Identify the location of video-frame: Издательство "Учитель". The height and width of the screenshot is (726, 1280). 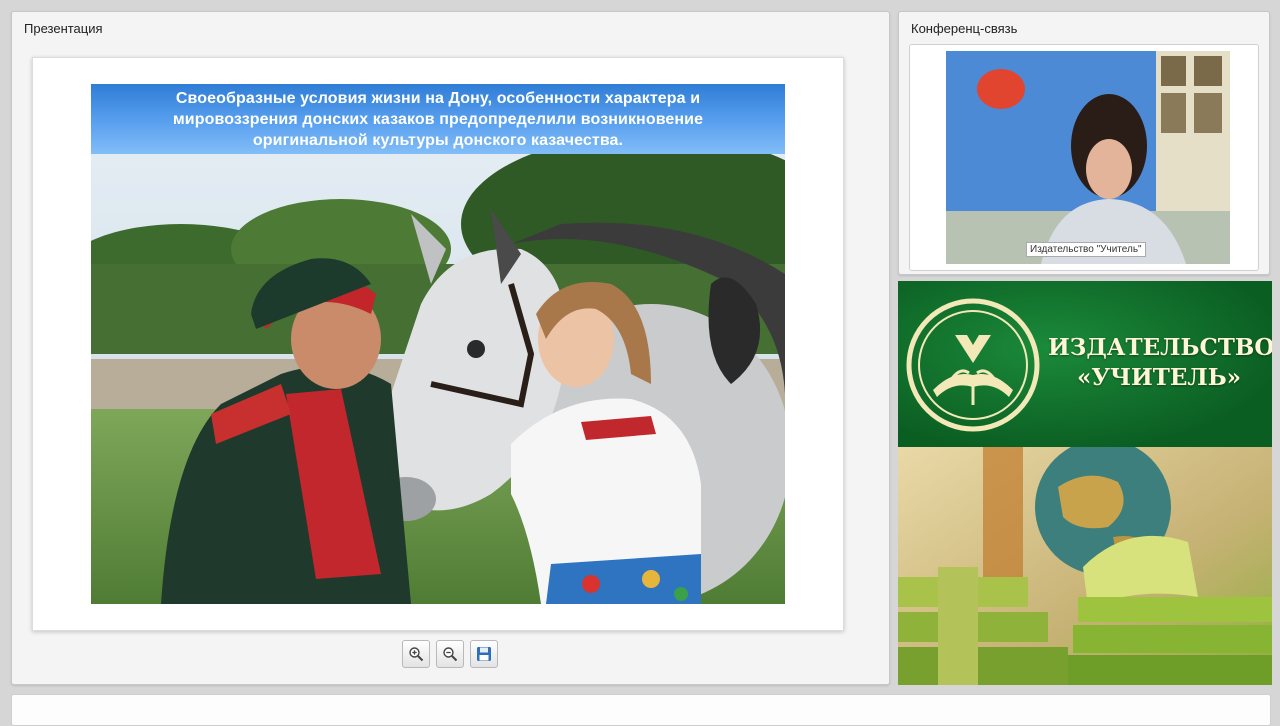
(1084, 157).